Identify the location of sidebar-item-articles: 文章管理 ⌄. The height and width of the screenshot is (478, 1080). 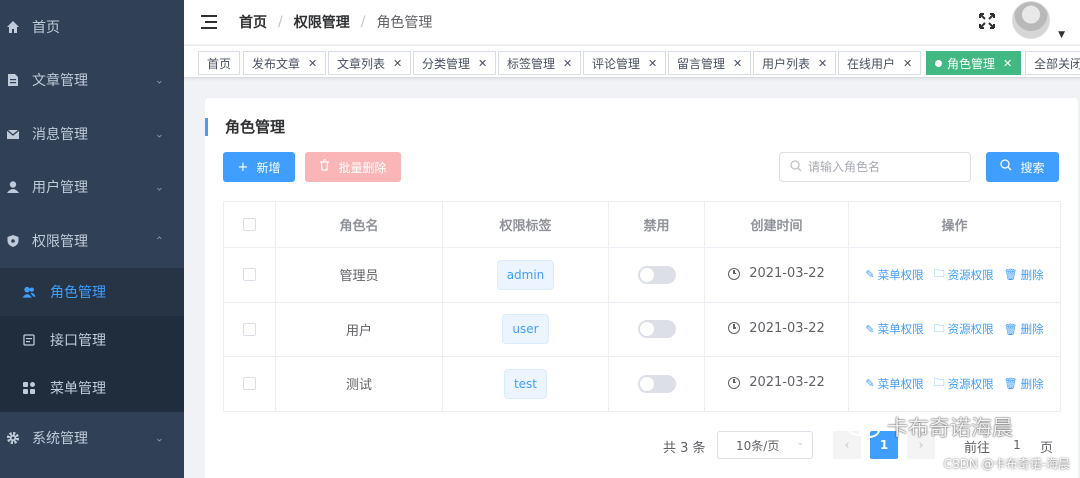
(92, 81).